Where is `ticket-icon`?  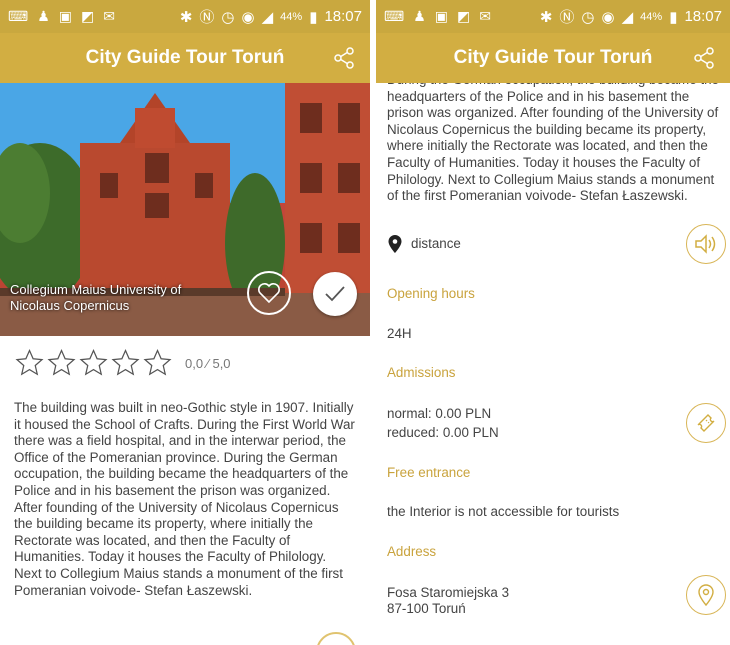 ticket-icon is located at coordinates (706, 422).